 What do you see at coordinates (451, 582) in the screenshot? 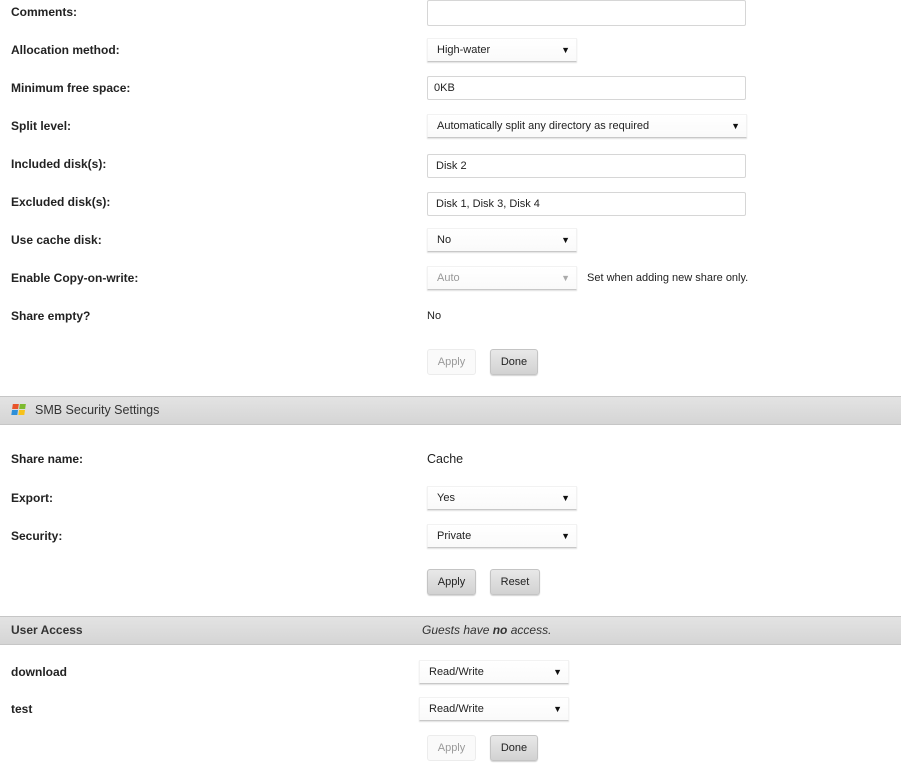
I see `smb-apply-button: Apply` at bounding box center [451, 582].